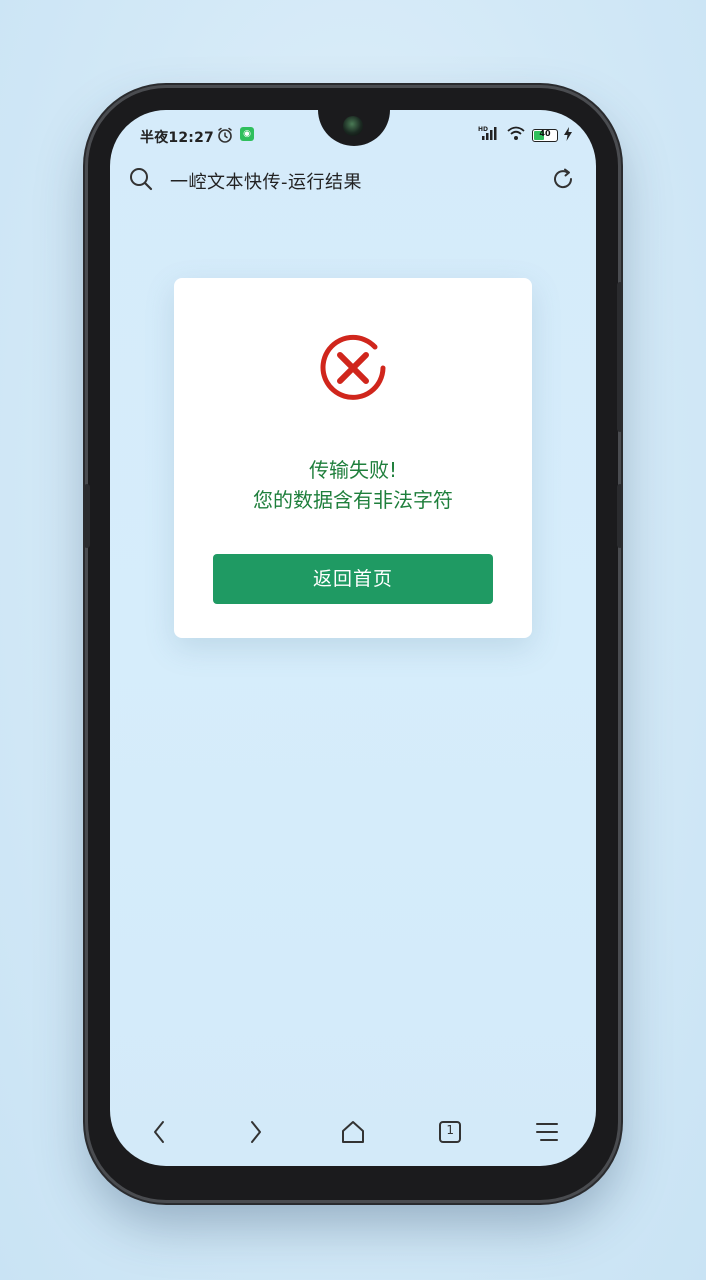 The image size is (706, 1280). Describe the element at coordinates (620, 357) in the screenshot. I see `volume-button` at that location.